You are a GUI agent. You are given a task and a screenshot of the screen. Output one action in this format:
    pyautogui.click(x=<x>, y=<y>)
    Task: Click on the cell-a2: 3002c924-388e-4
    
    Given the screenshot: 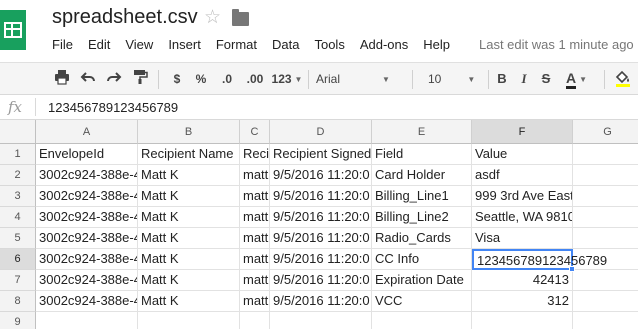 What is the action you would take?
    pyautogui.click(x=87, y=175)
    